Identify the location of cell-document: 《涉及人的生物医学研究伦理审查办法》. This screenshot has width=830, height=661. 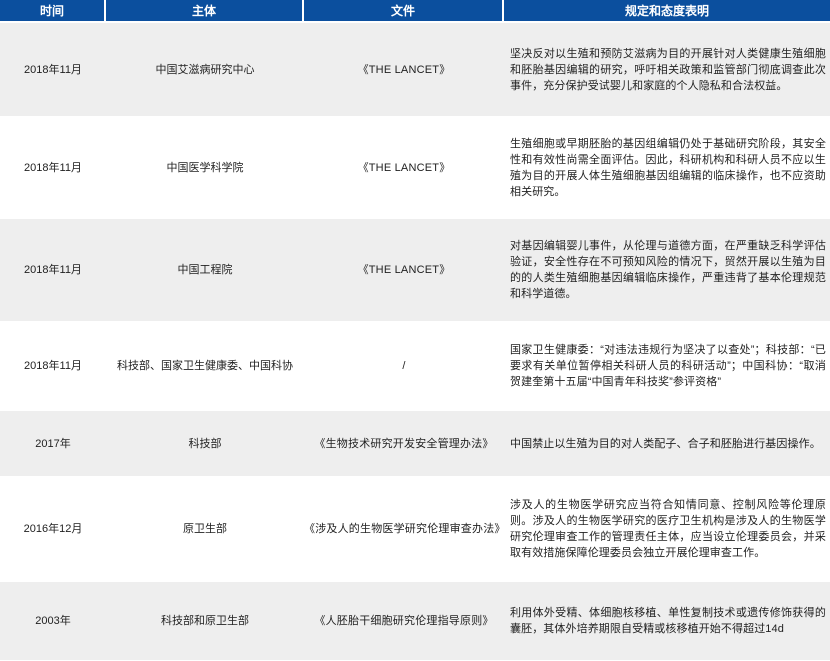
(404, 528).